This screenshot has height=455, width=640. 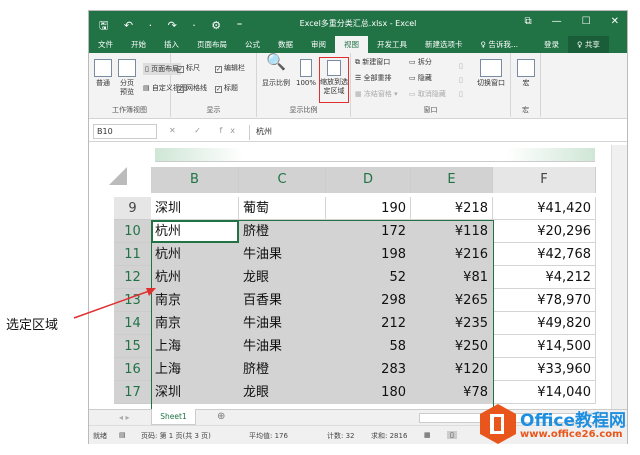 I want to click on annotation-label: 选定区域, so click(x=32, y=325).